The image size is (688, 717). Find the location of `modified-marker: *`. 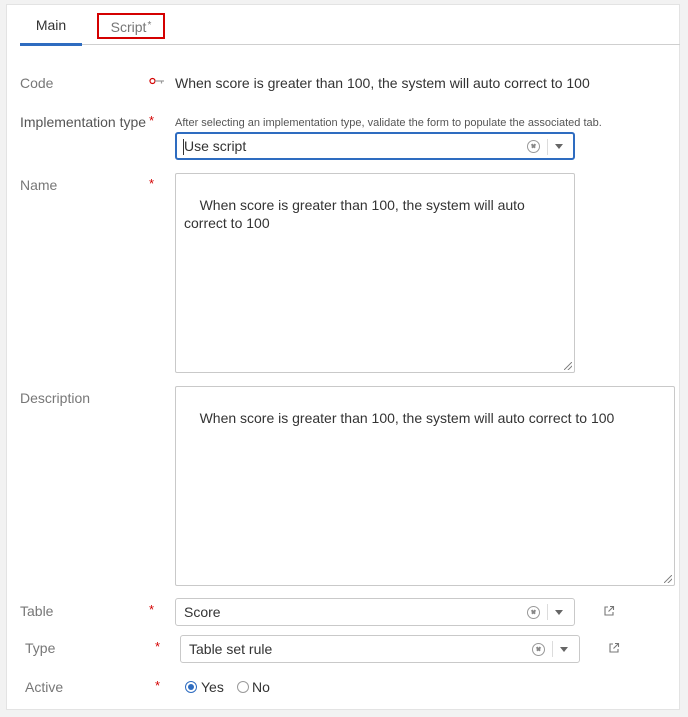

modified-marker: * is located at coordinates (149, 25).